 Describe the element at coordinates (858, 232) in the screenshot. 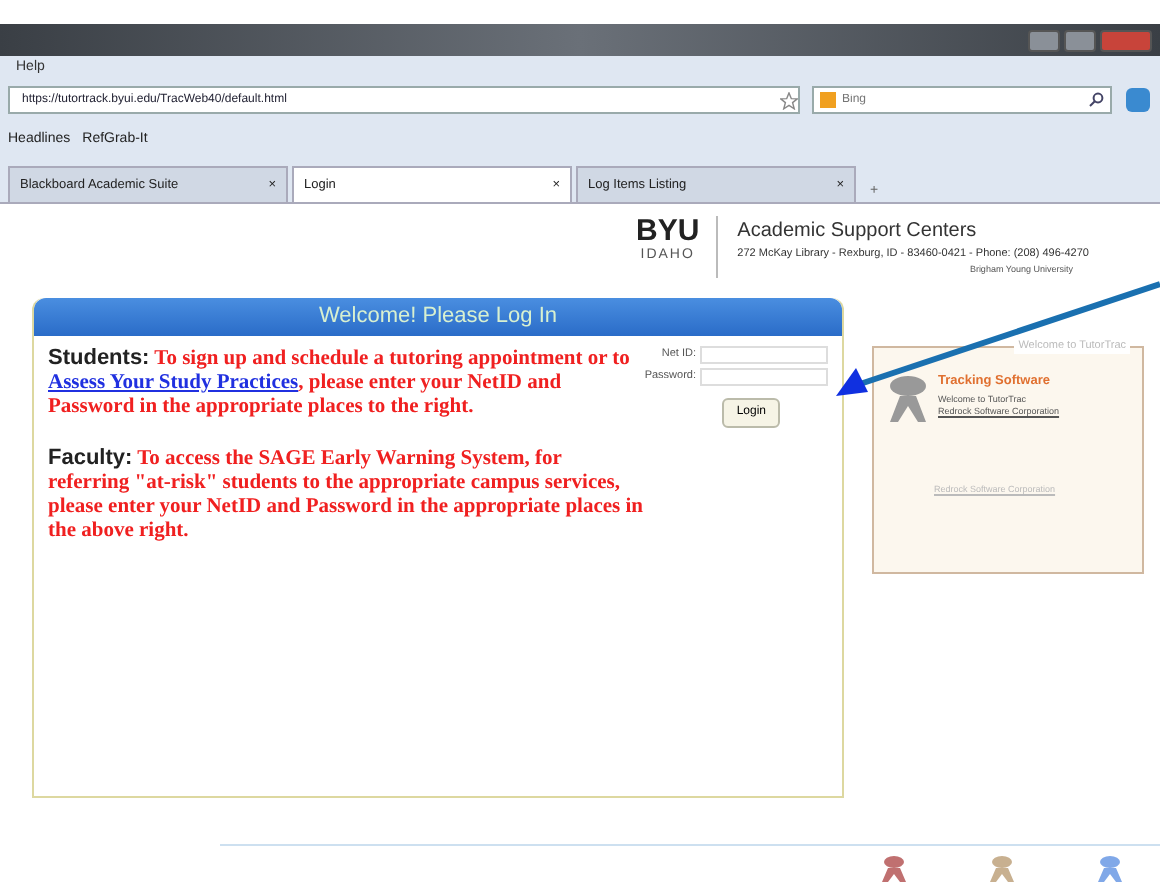

I see `site-title: Academic Support Centers` at that location.